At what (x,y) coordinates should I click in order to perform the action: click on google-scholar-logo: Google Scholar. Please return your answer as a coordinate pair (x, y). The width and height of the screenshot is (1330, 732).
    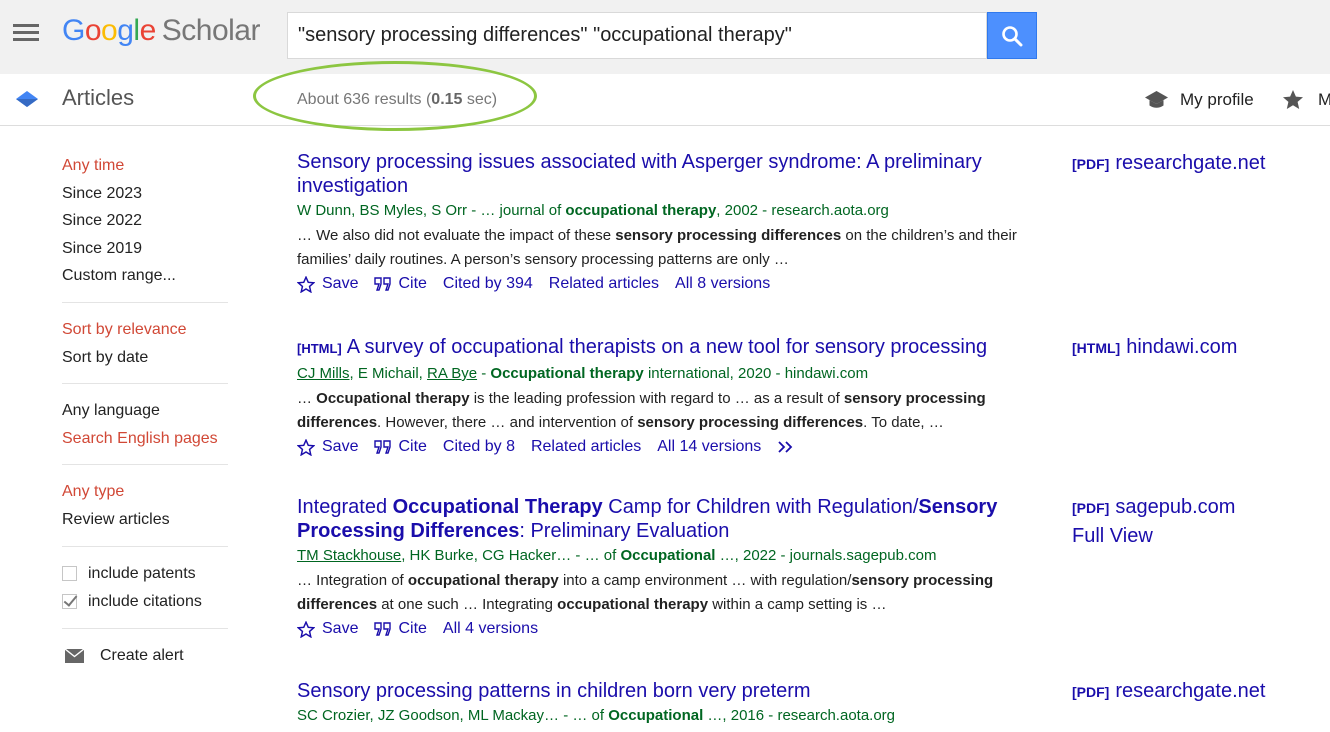
    Looking at the image, I should click on (161, 31).